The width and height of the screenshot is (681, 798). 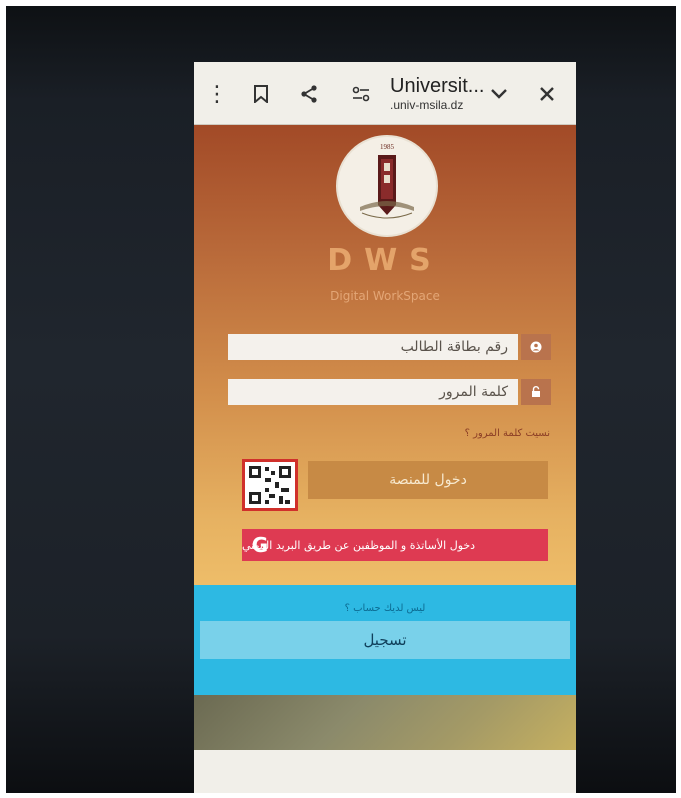 I want to click on browser-bottom-bar, so click(x=385, y=771).